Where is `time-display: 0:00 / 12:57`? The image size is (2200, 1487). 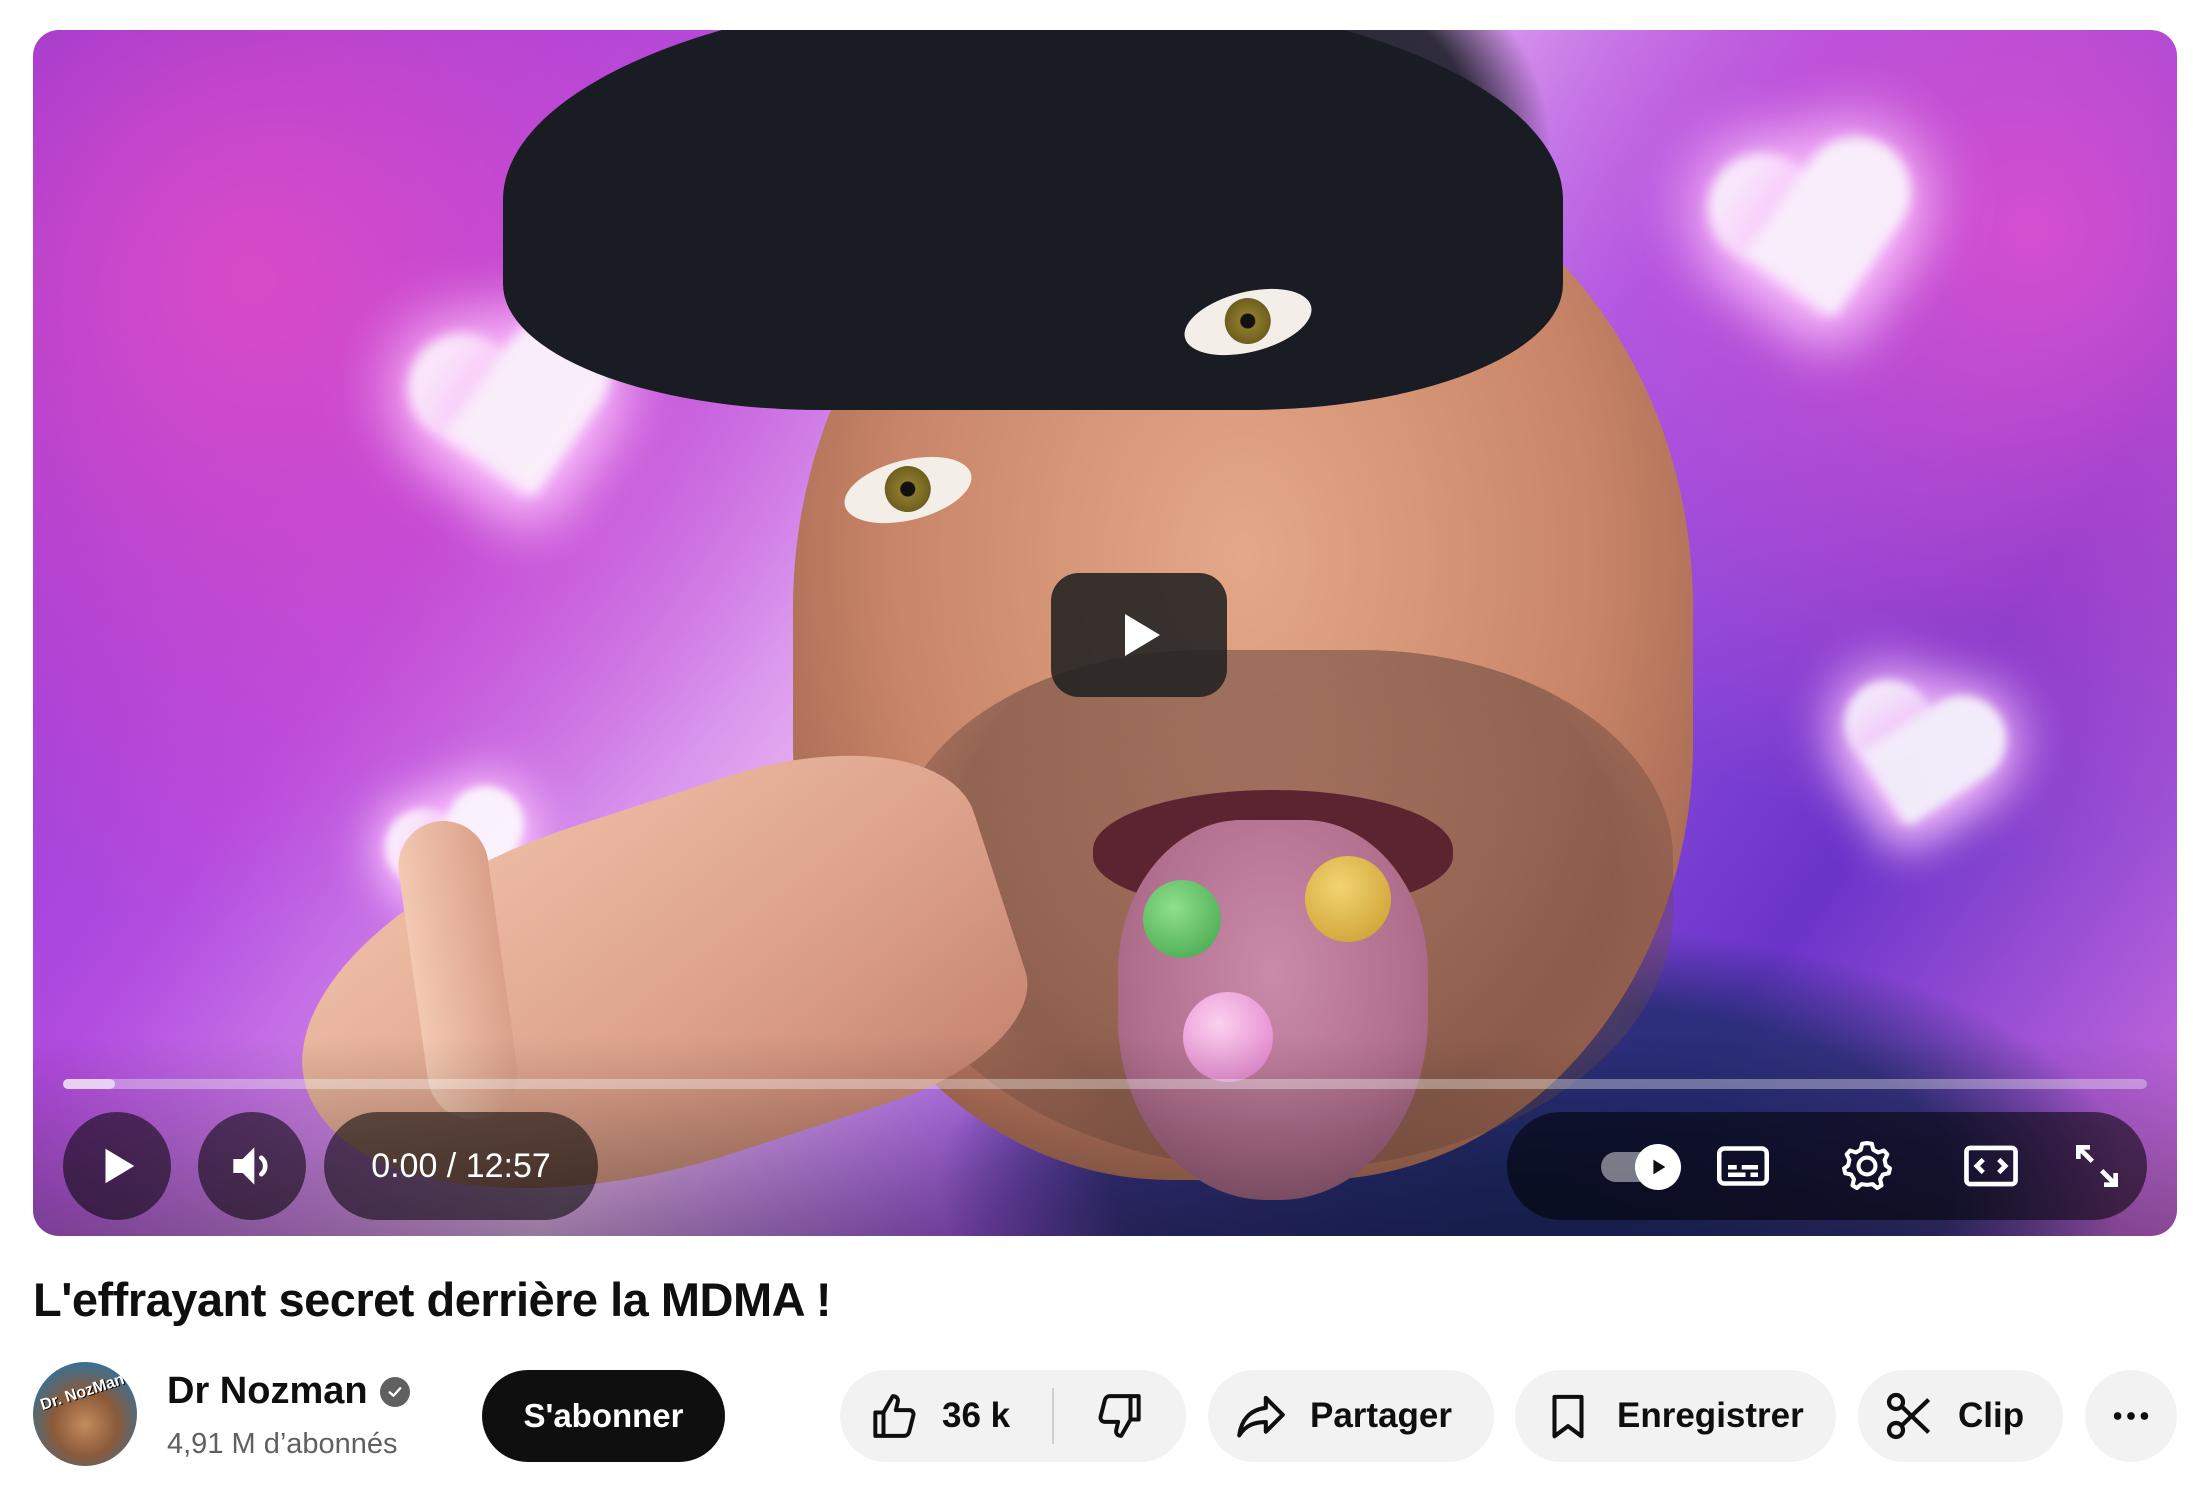 time-display: 0:00 / 12:57 is located at coordinates (461, 1166).